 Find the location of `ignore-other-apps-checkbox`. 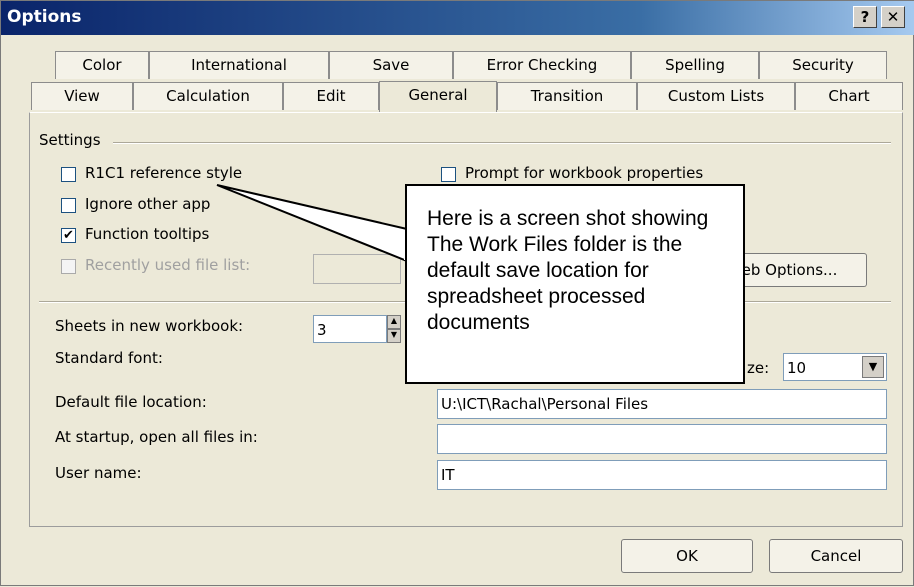

ignore-other-apps-checkbox is located at coordinates (68, 205).